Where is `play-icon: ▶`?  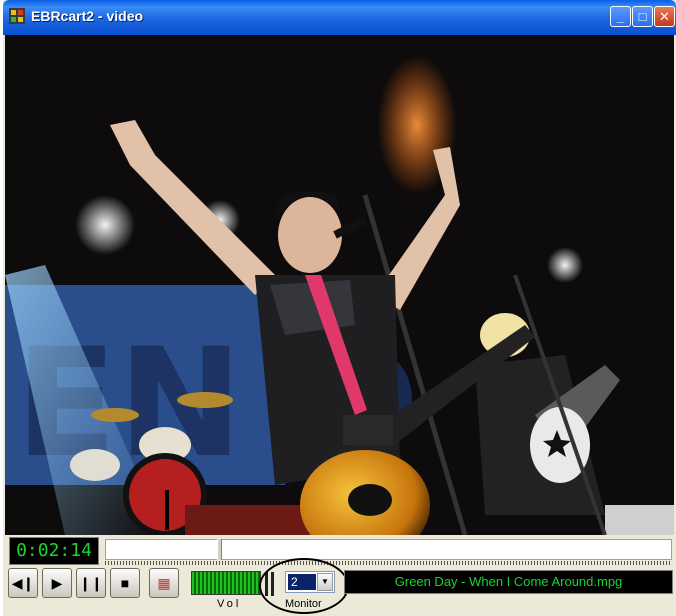 play-icon: ▶ is located at coordinates (57, 583).